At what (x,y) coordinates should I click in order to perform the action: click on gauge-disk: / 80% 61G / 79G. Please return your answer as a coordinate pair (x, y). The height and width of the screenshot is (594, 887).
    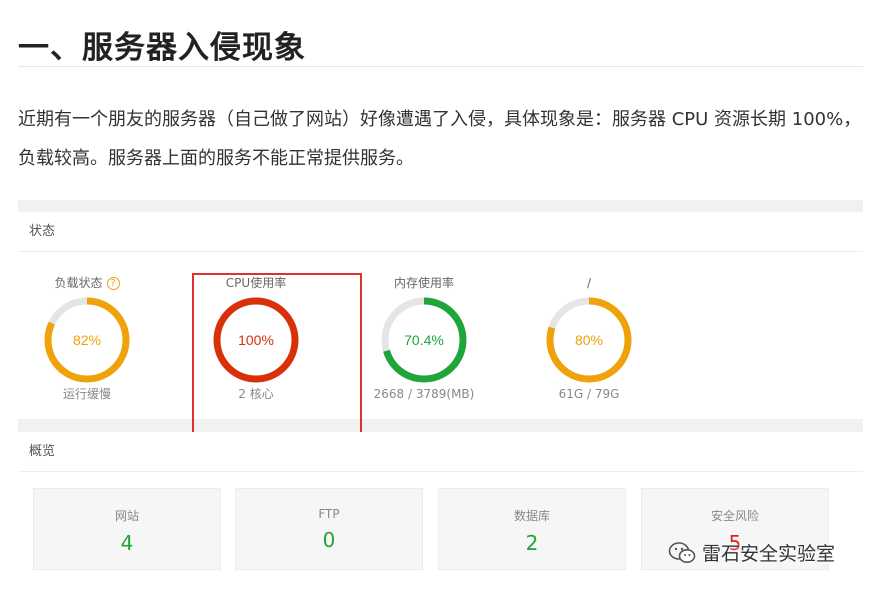
    Looking at the image, I should click on (589, 338).